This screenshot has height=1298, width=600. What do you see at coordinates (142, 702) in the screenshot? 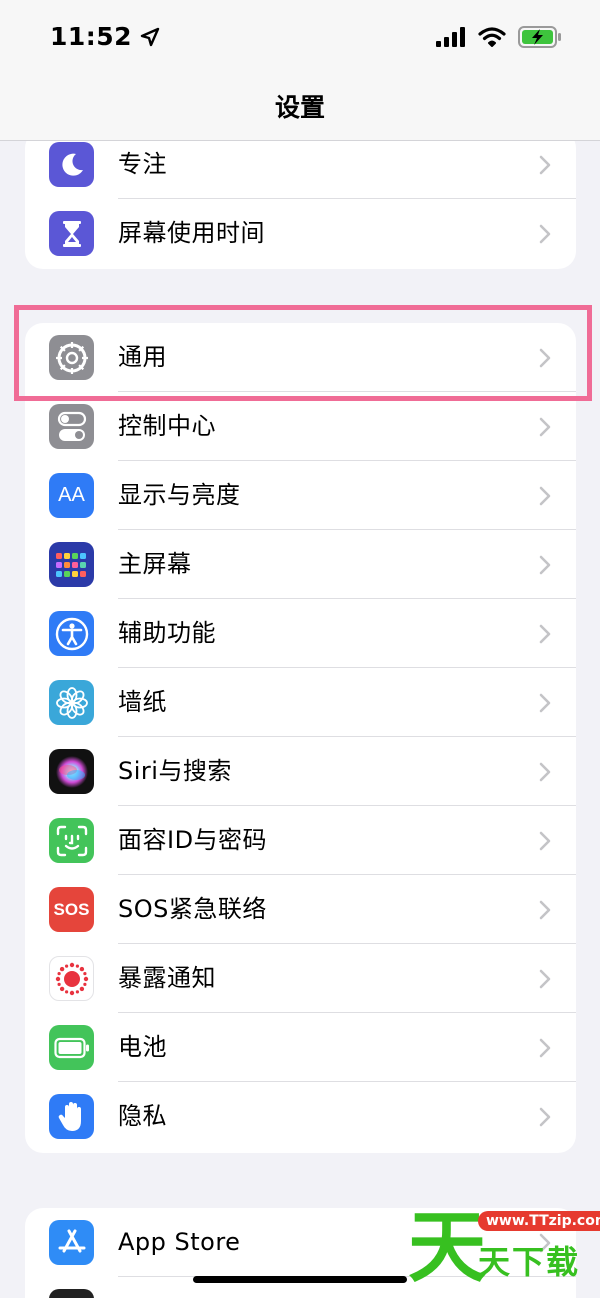
I see `row-label: 墙纸` at bounding box center [142, 702].